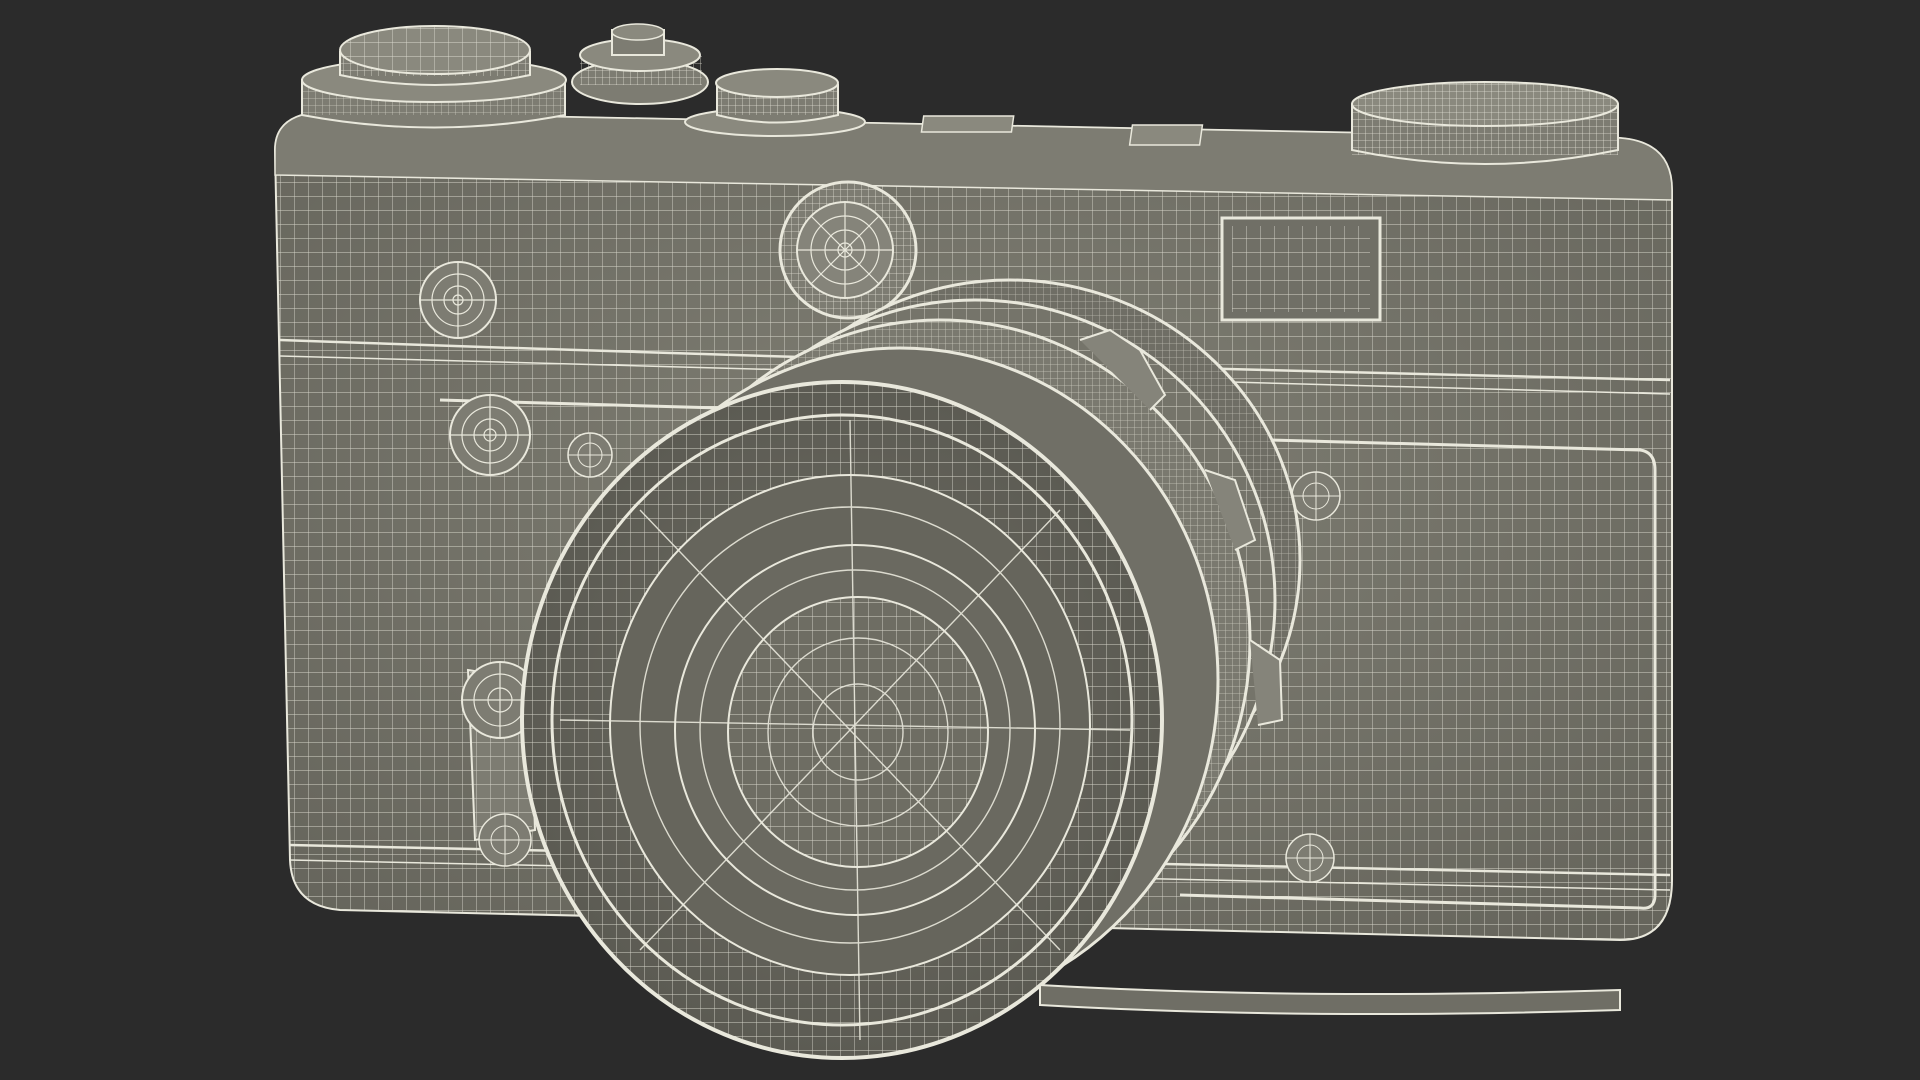 The width and height of the screenshot is (1920, 1080). I want to click on selftimer-knob, so click(458, 300).